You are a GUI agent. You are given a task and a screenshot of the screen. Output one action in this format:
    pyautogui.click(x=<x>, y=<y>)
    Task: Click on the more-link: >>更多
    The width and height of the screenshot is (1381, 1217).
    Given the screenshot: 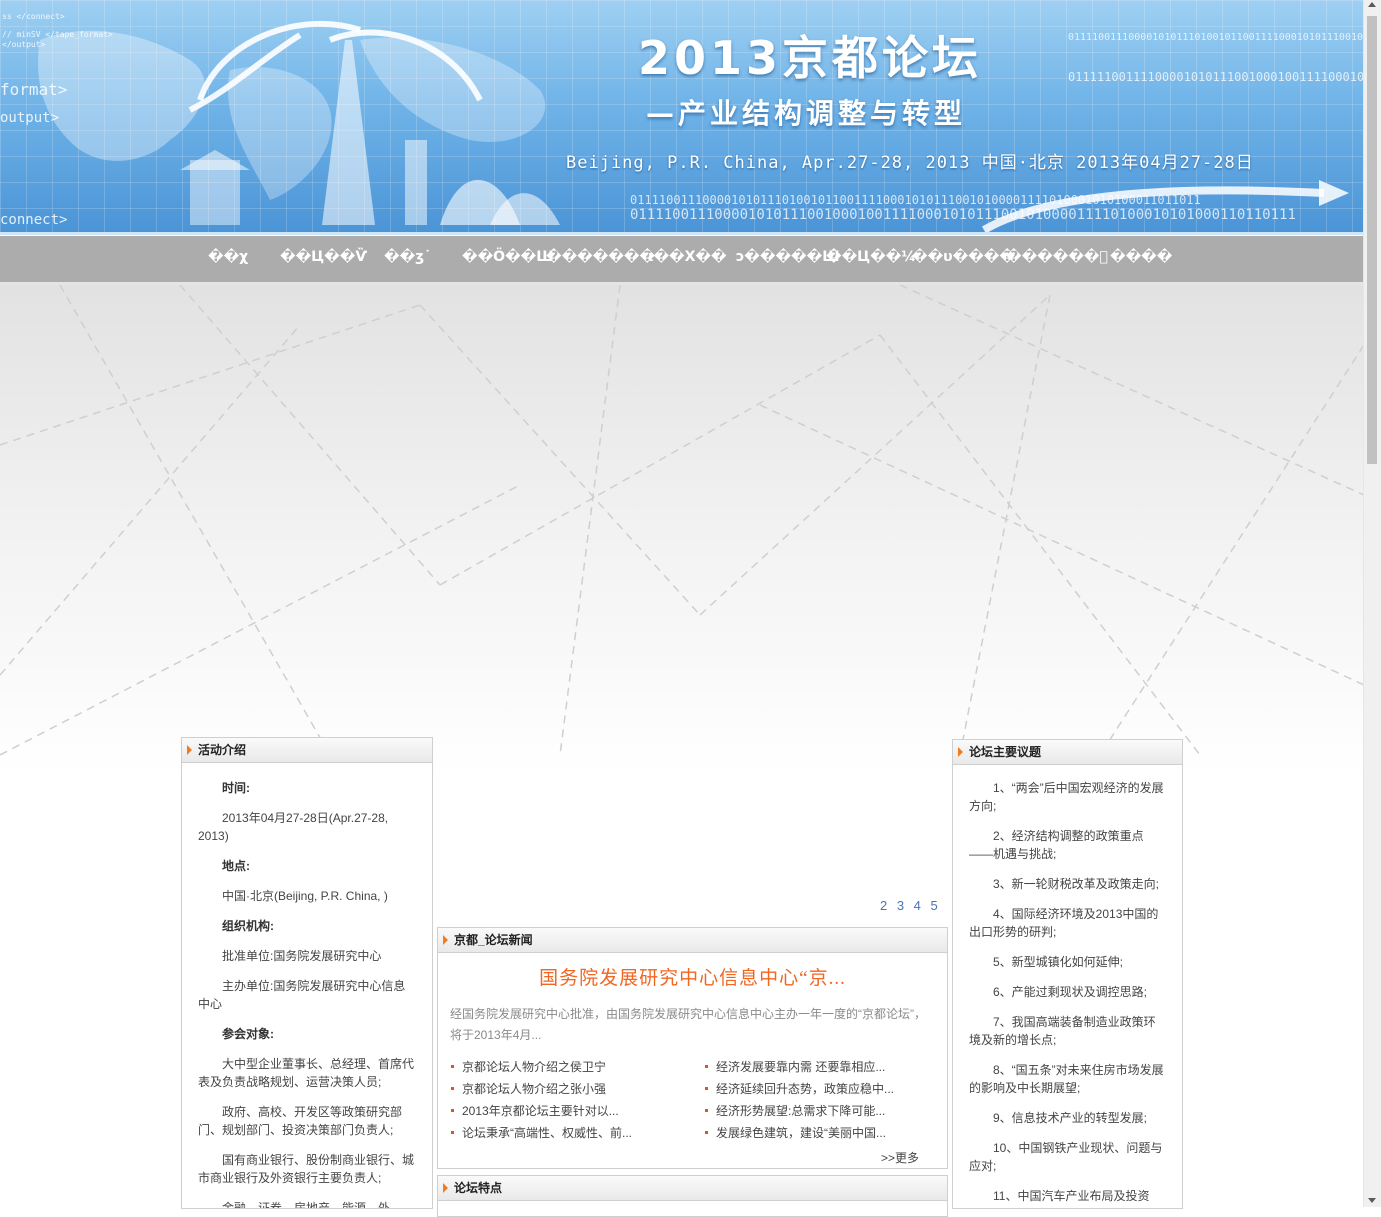 What is the action you would take?
    pyautogui.click(x=900, y=1157)
    